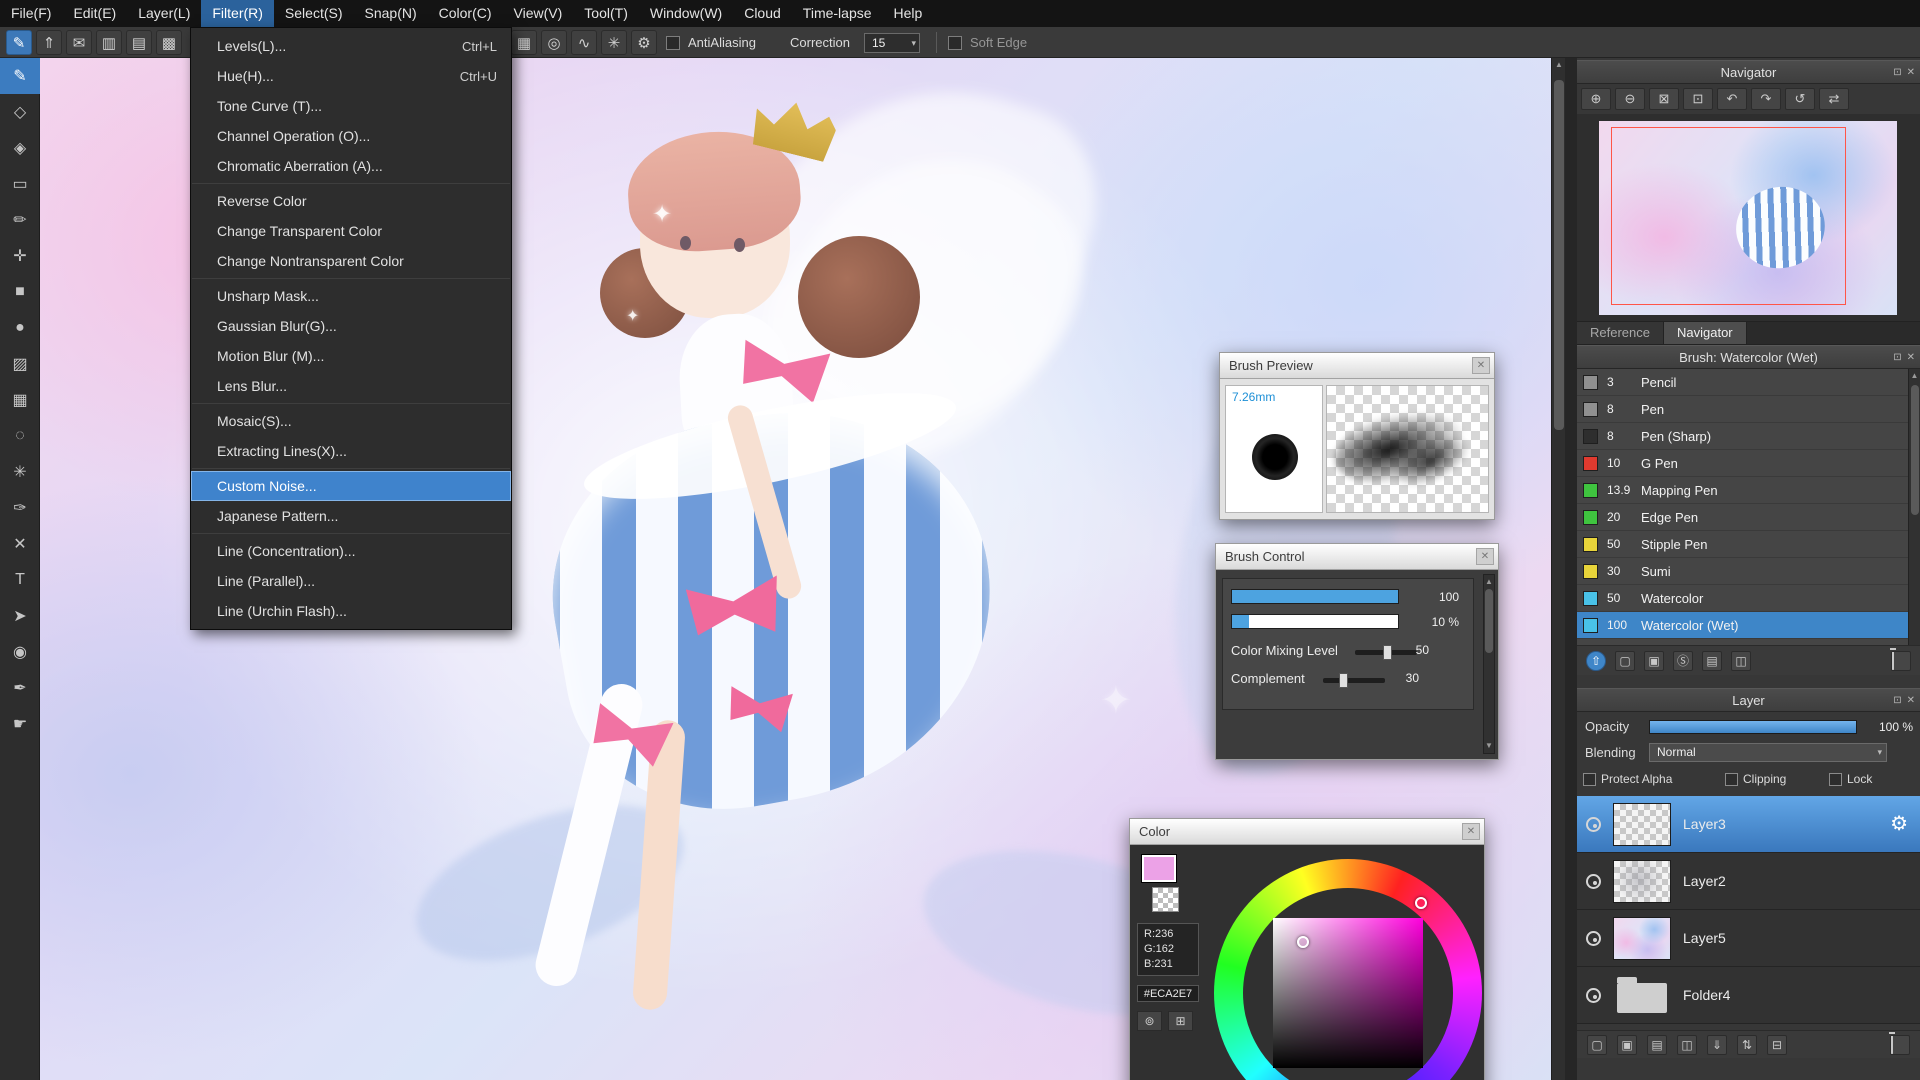  I want to click on antialiasing-checkbox, so click(673, 43).